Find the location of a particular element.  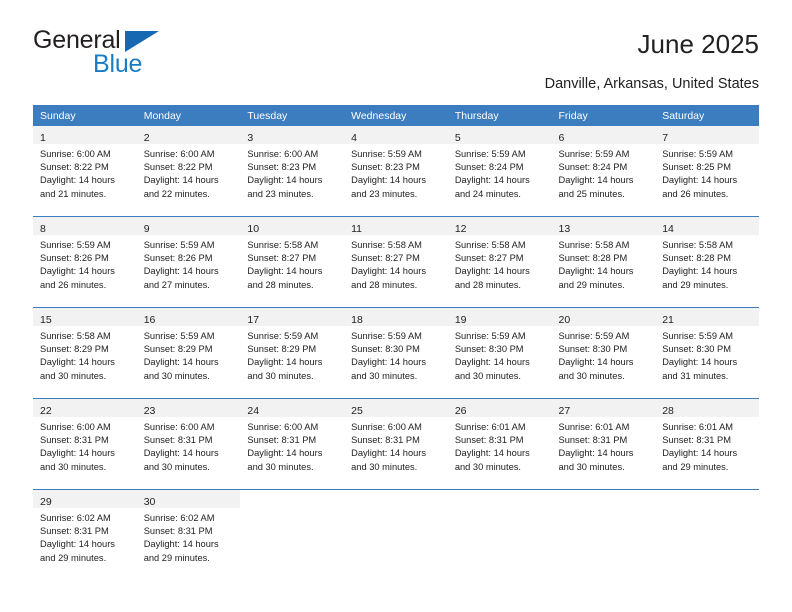

sunset-text: Sunset: 8:22 PM is located at coordinates (178, 167).